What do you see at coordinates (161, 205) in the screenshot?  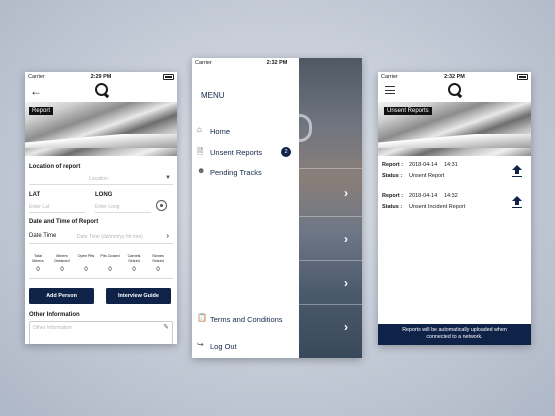 I see `gps-locate-icon` at bounding box center [161, 205].